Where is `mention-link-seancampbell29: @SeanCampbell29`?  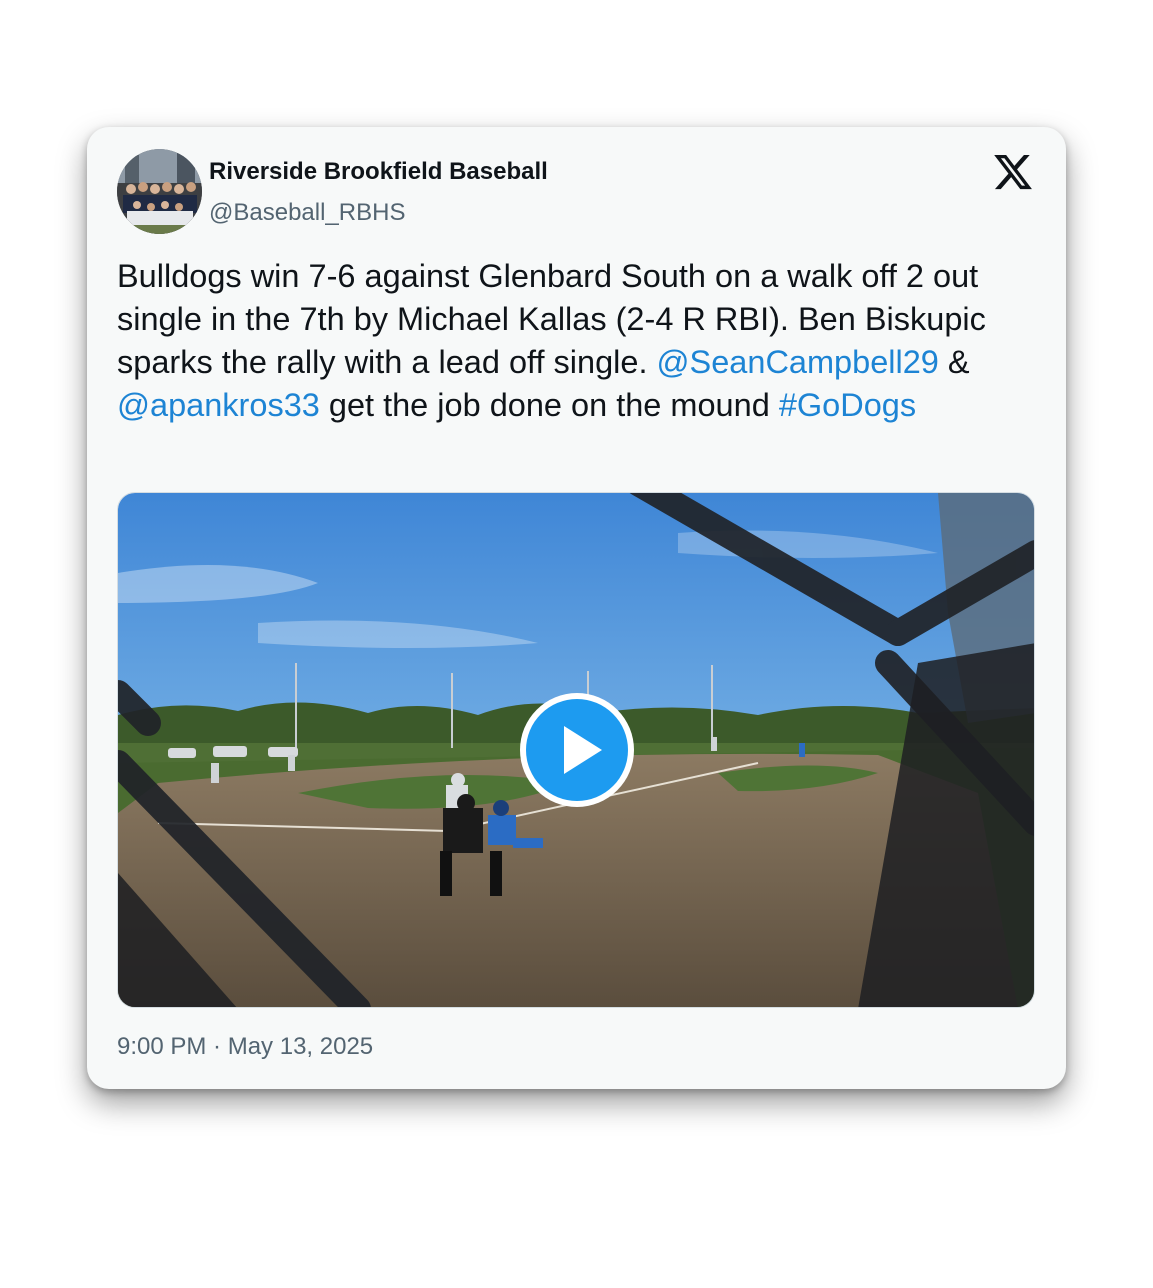
mention-link-seancampbell29: @SeanCampbell29 is located at coordinates (798, 362).